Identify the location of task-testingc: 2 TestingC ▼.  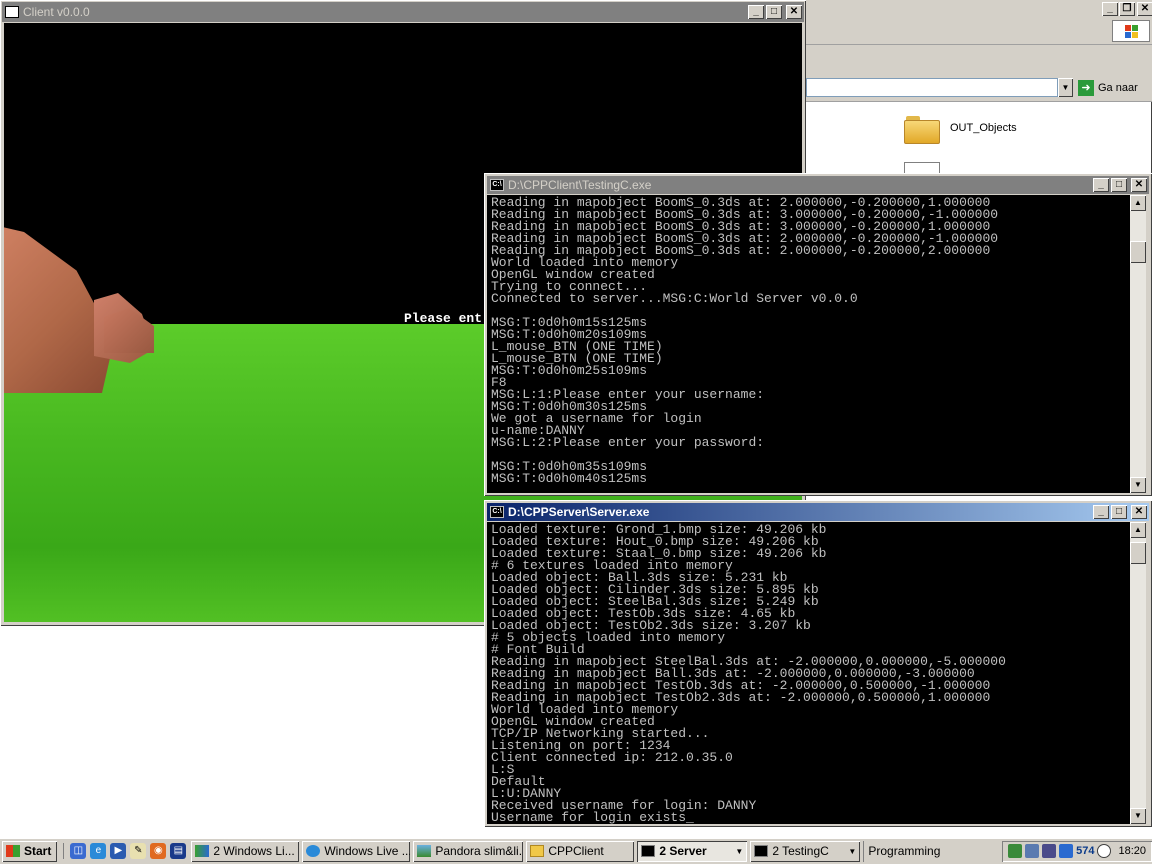
(805, 851).